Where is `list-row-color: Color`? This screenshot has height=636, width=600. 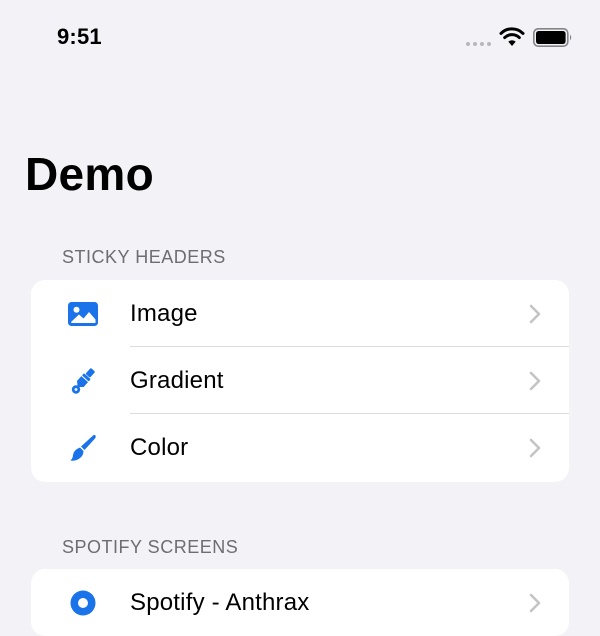 list-row-color: Color is located at coordinates (300, 447).